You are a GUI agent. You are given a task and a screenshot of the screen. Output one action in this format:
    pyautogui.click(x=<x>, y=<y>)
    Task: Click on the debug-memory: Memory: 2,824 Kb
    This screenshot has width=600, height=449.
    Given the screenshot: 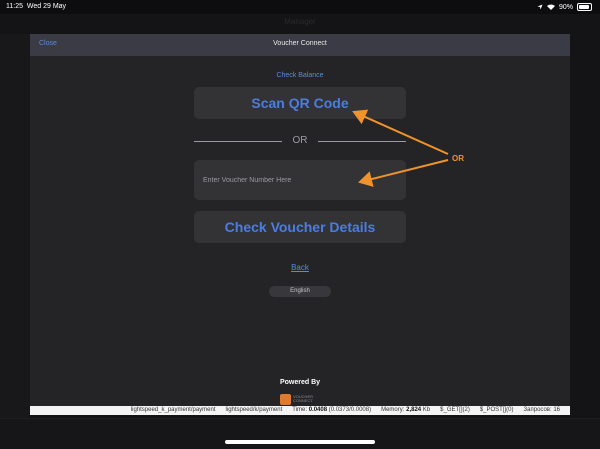 What is the action you would take?
    pyautogui.click(x=406, y=410)
    